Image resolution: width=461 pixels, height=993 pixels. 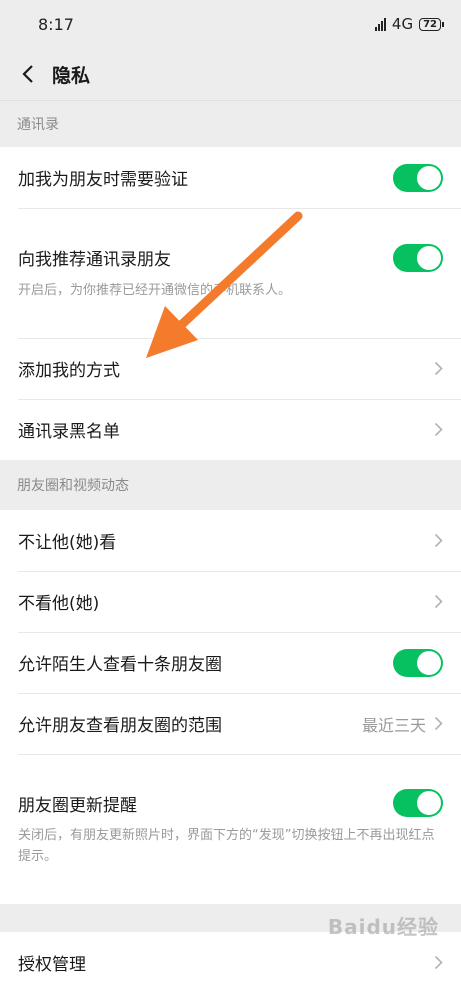 I want to click on dont-see-row: 不看他(她), so click(x=230, y=601).